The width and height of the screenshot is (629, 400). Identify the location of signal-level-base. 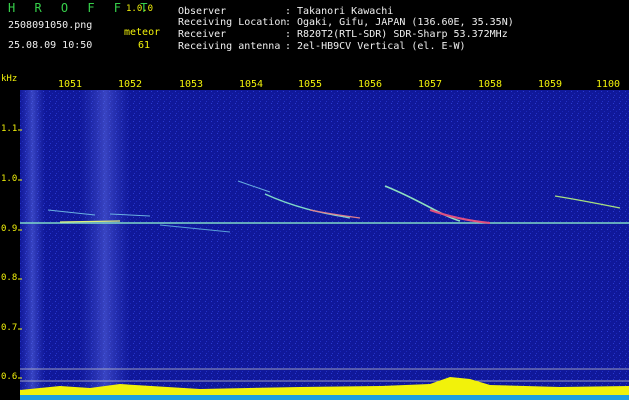
(324, 397).